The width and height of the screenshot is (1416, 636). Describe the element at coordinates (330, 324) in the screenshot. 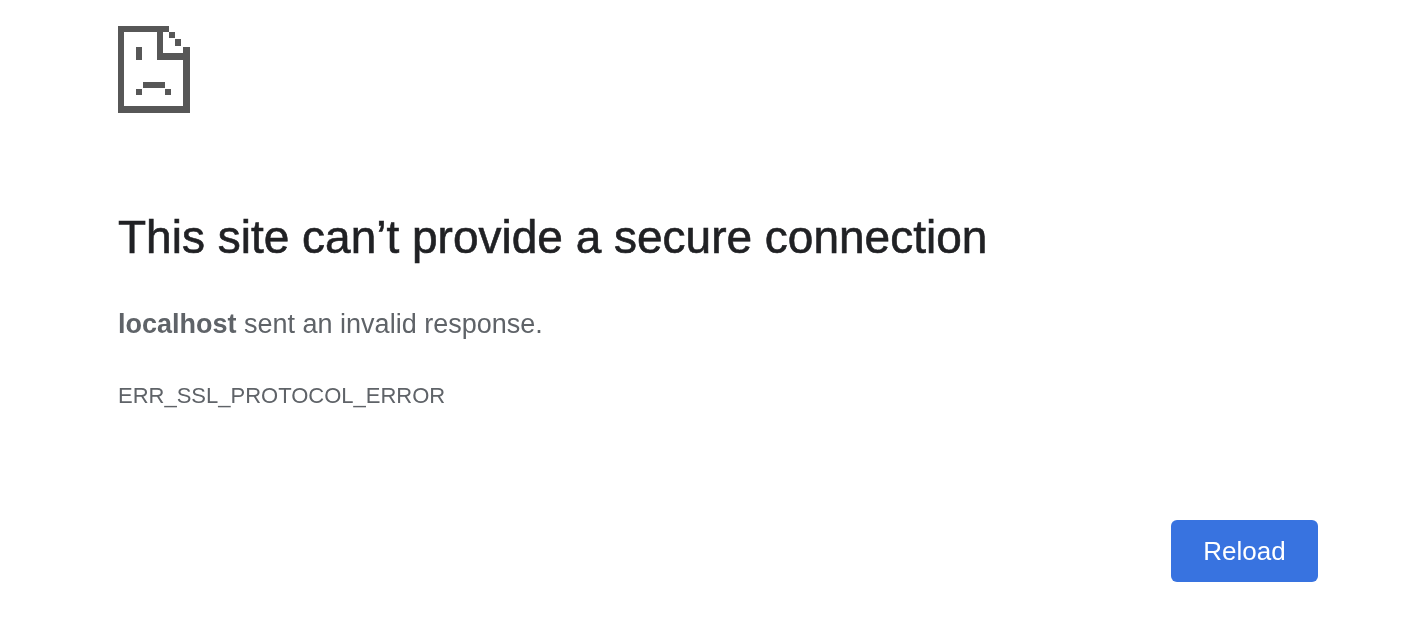

I see `error-message: localhost sent an invalid response.` at that location.